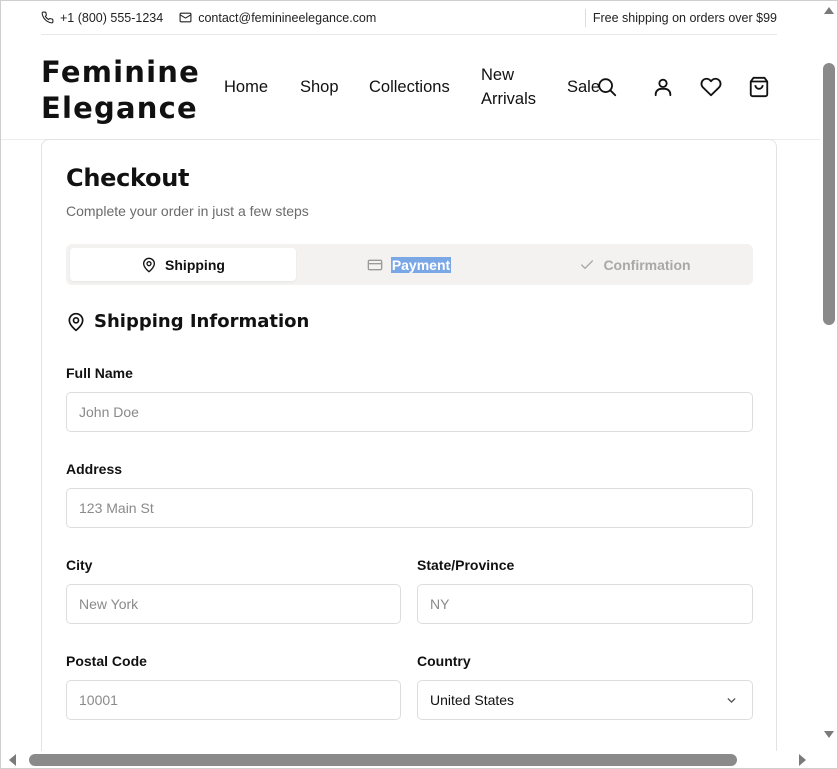 This screenshot has height=769, width=838. What do you see at coordinates (47, 17) in the screenshot?
I see `phone-icon` at bounding box center [47, 17].